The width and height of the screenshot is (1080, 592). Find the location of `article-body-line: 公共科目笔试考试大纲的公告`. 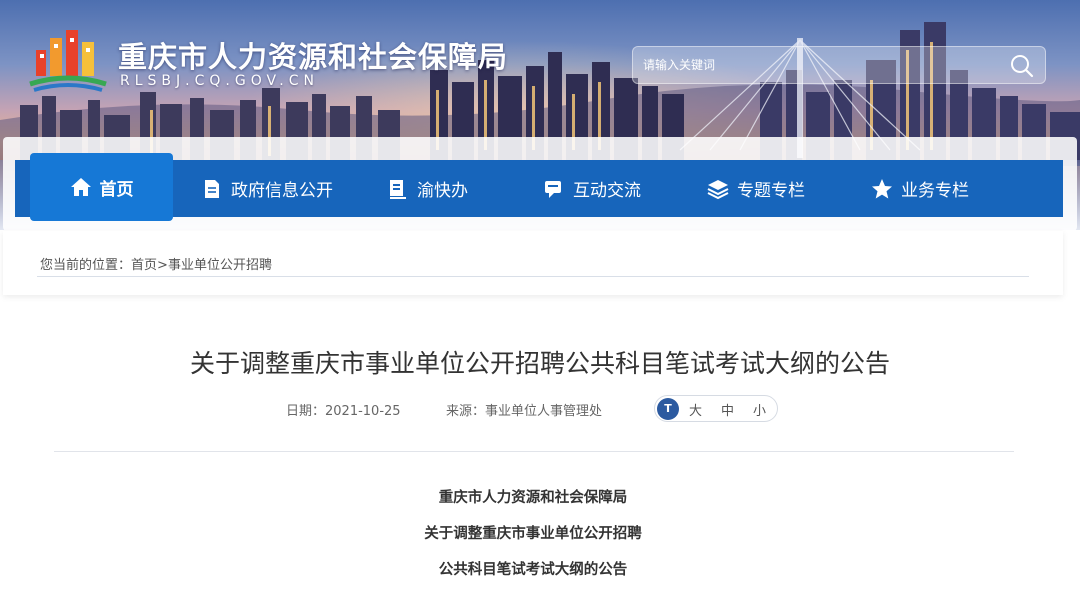

article-body-line: 公共科目笔试考试大纲的公告 is located at coordinates (533, 570).